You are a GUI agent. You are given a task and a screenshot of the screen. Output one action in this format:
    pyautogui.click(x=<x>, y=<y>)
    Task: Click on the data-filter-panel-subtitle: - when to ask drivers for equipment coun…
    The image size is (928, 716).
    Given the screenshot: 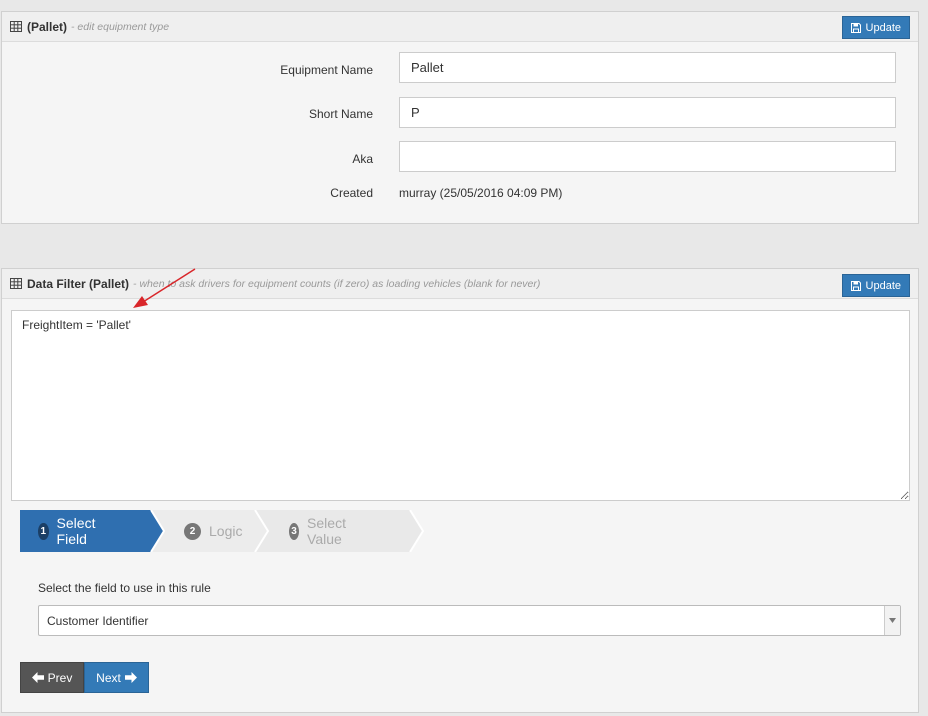 What is the action you would take?
    pyautogui.click(x=337, y=283)
    